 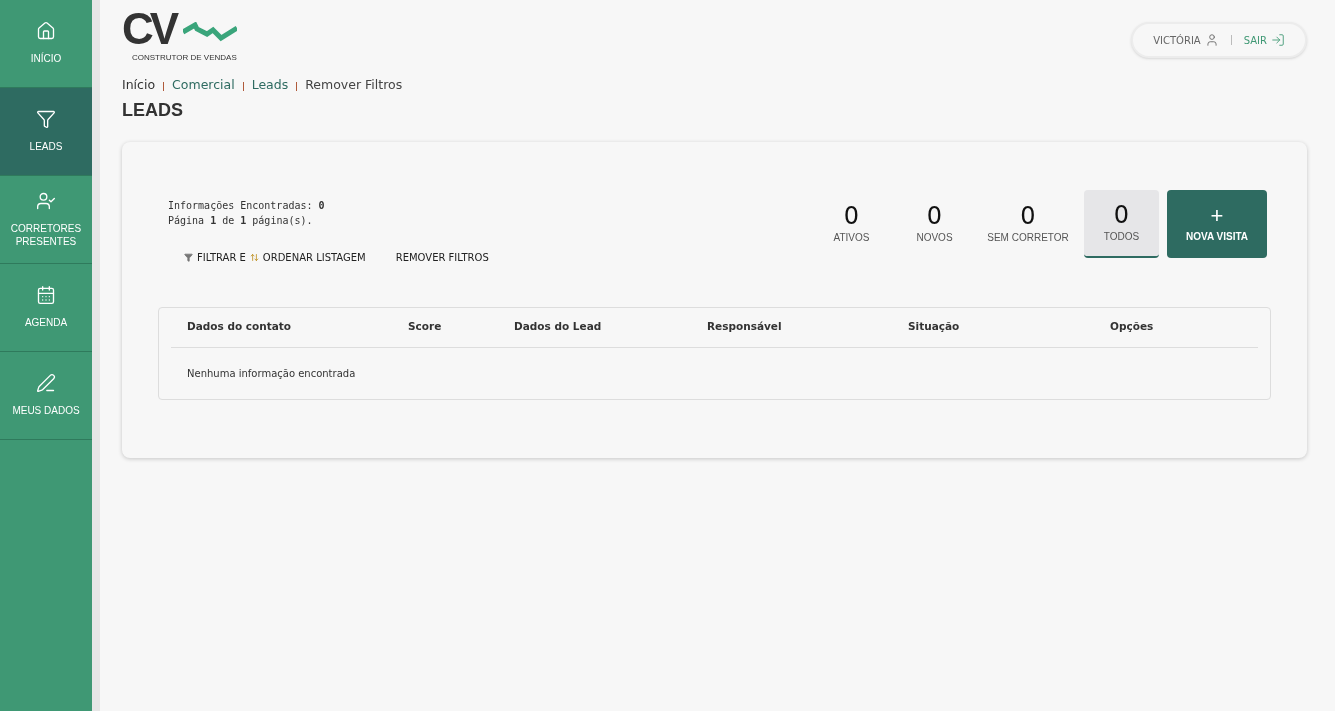 I want to click on stat-tab: 0 NOVOS, so click(x=934, y=223).